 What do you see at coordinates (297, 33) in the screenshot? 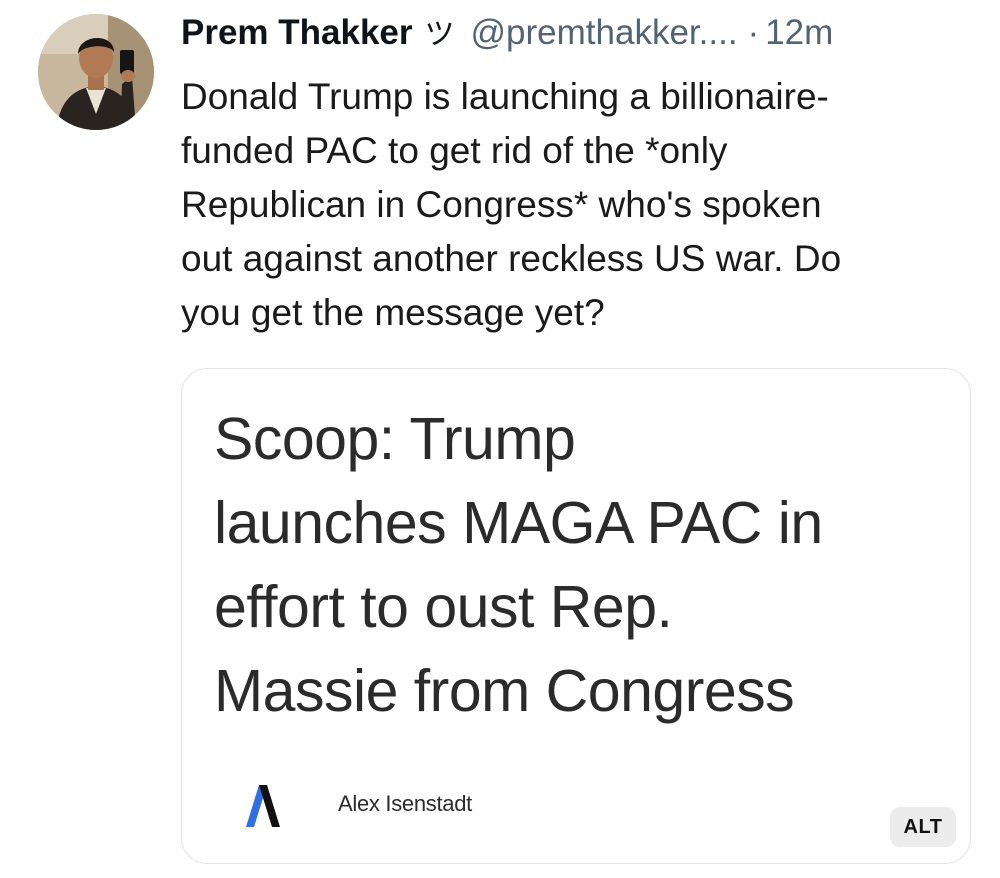
I see `author-display-name: Prem Thakker` at bounding box center [297, 33].